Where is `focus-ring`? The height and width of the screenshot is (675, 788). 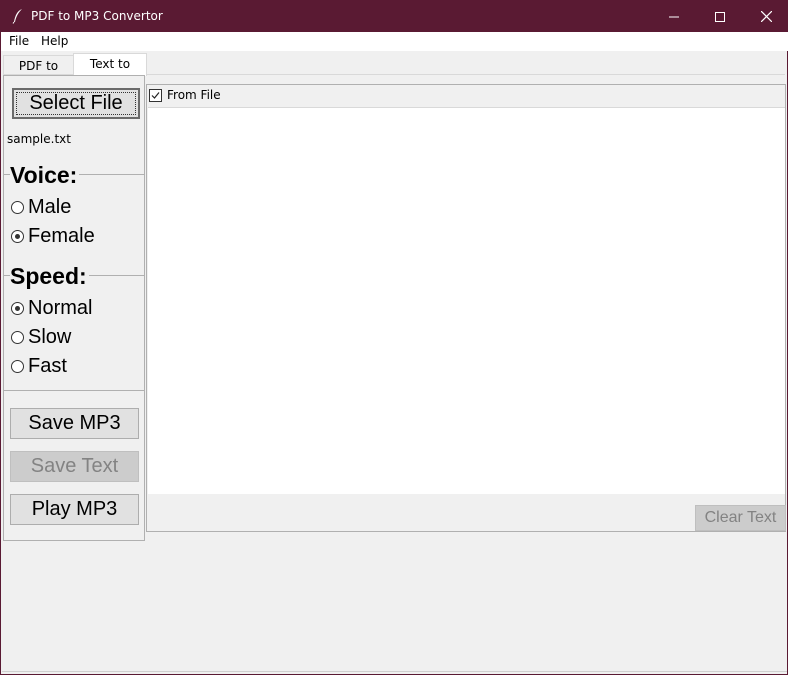 focus-ring is located at coordinates (76, 103).